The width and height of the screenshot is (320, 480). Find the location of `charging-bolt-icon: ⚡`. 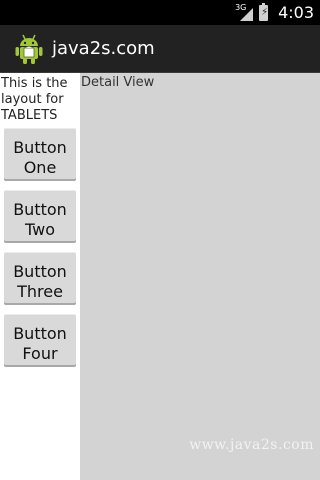

charging-bolt-icon: ⚡ is located at coordinates (265, 12).